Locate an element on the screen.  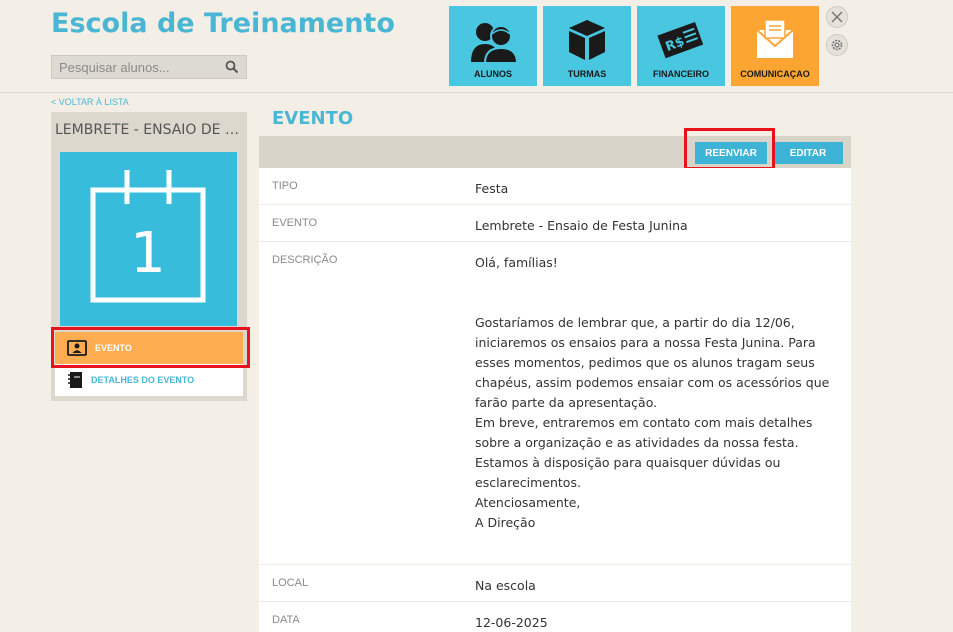
top-navigation: ALUNOS TURMAS R$ FINANCEIRO COMUNICAÇAO is located at coordinates (637, 46).